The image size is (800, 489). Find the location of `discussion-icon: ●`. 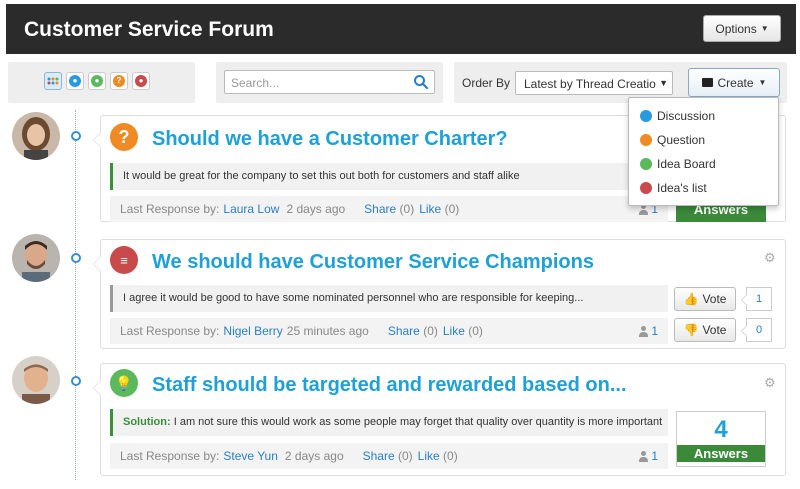

discussion-icon: ● is located at coordinates (75, 81).